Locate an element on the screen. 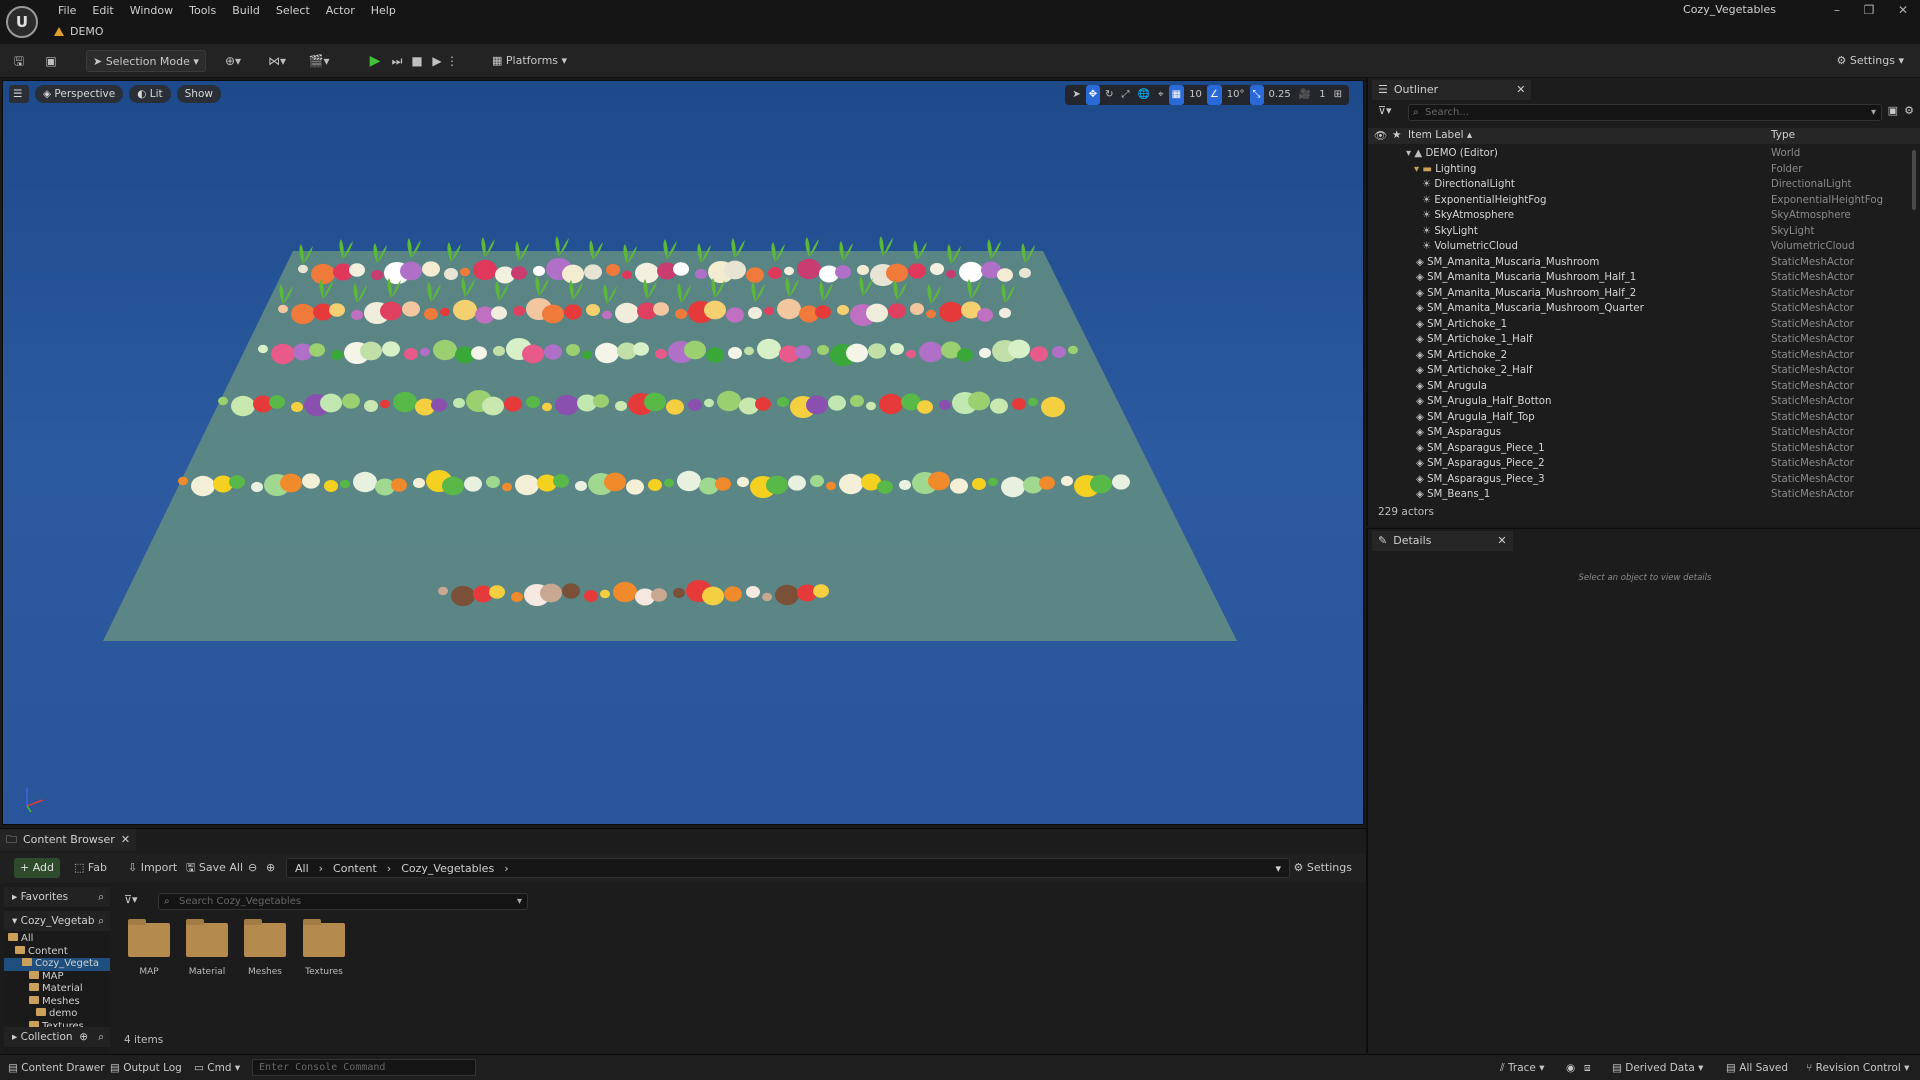 The image size is (1920, 1080). menu-build: Build is located at coordinates (246, 11).